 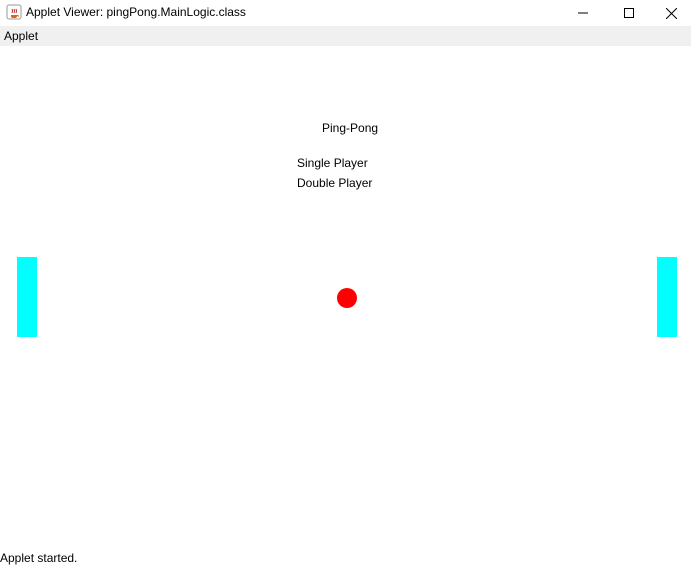 I want to click on close-icon, so click(x=671, y=13).